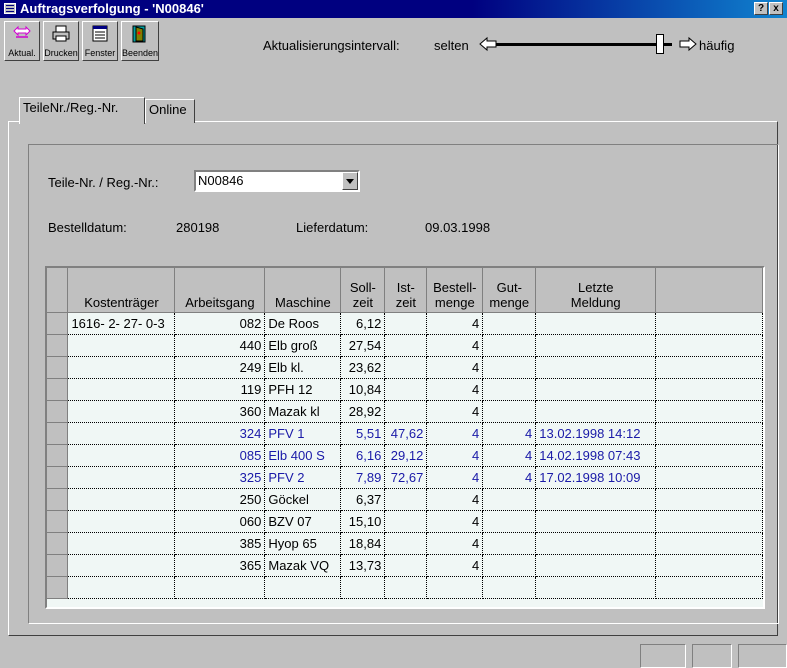 The width and height of the screenshot is (787, 668). I want to click on table-row: 085 Elb 400 S 6,16 29,12 4 4 14.02.1998 07:43, so click(405, 455).